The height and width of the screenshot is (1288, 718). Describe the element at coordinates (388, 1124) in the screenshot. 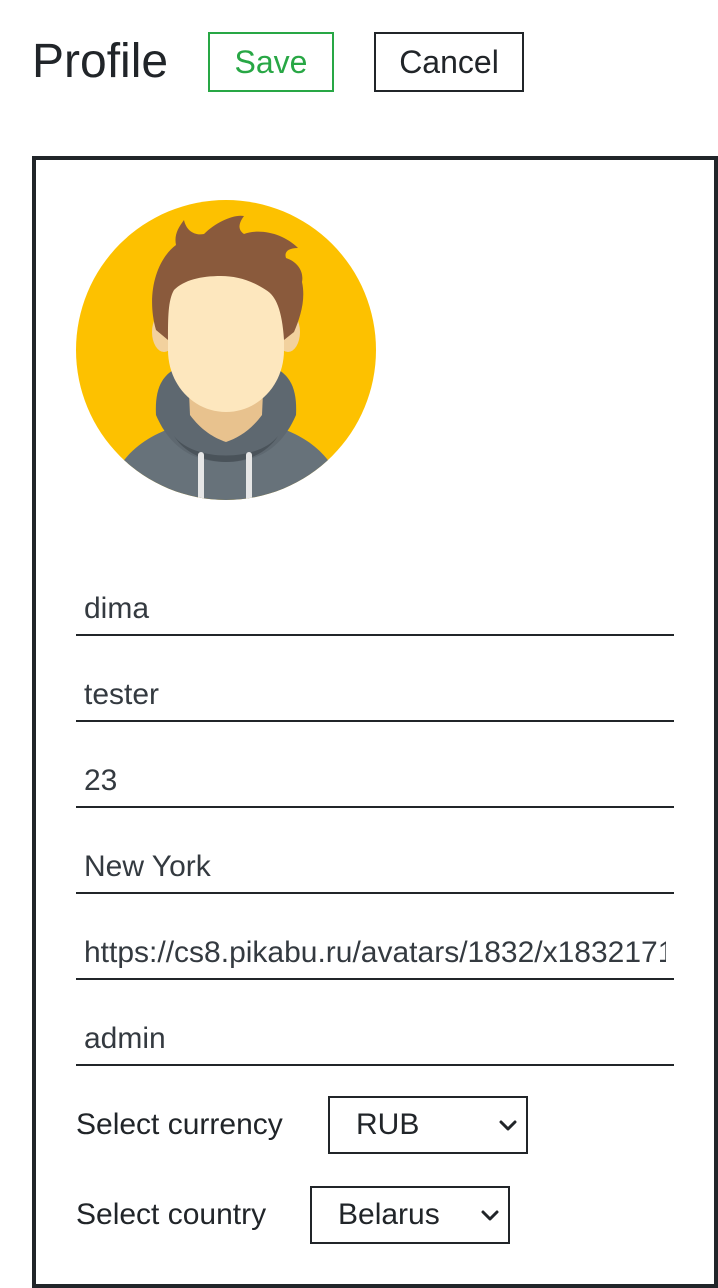

I see `currency-selected-value: RUB` at that location.